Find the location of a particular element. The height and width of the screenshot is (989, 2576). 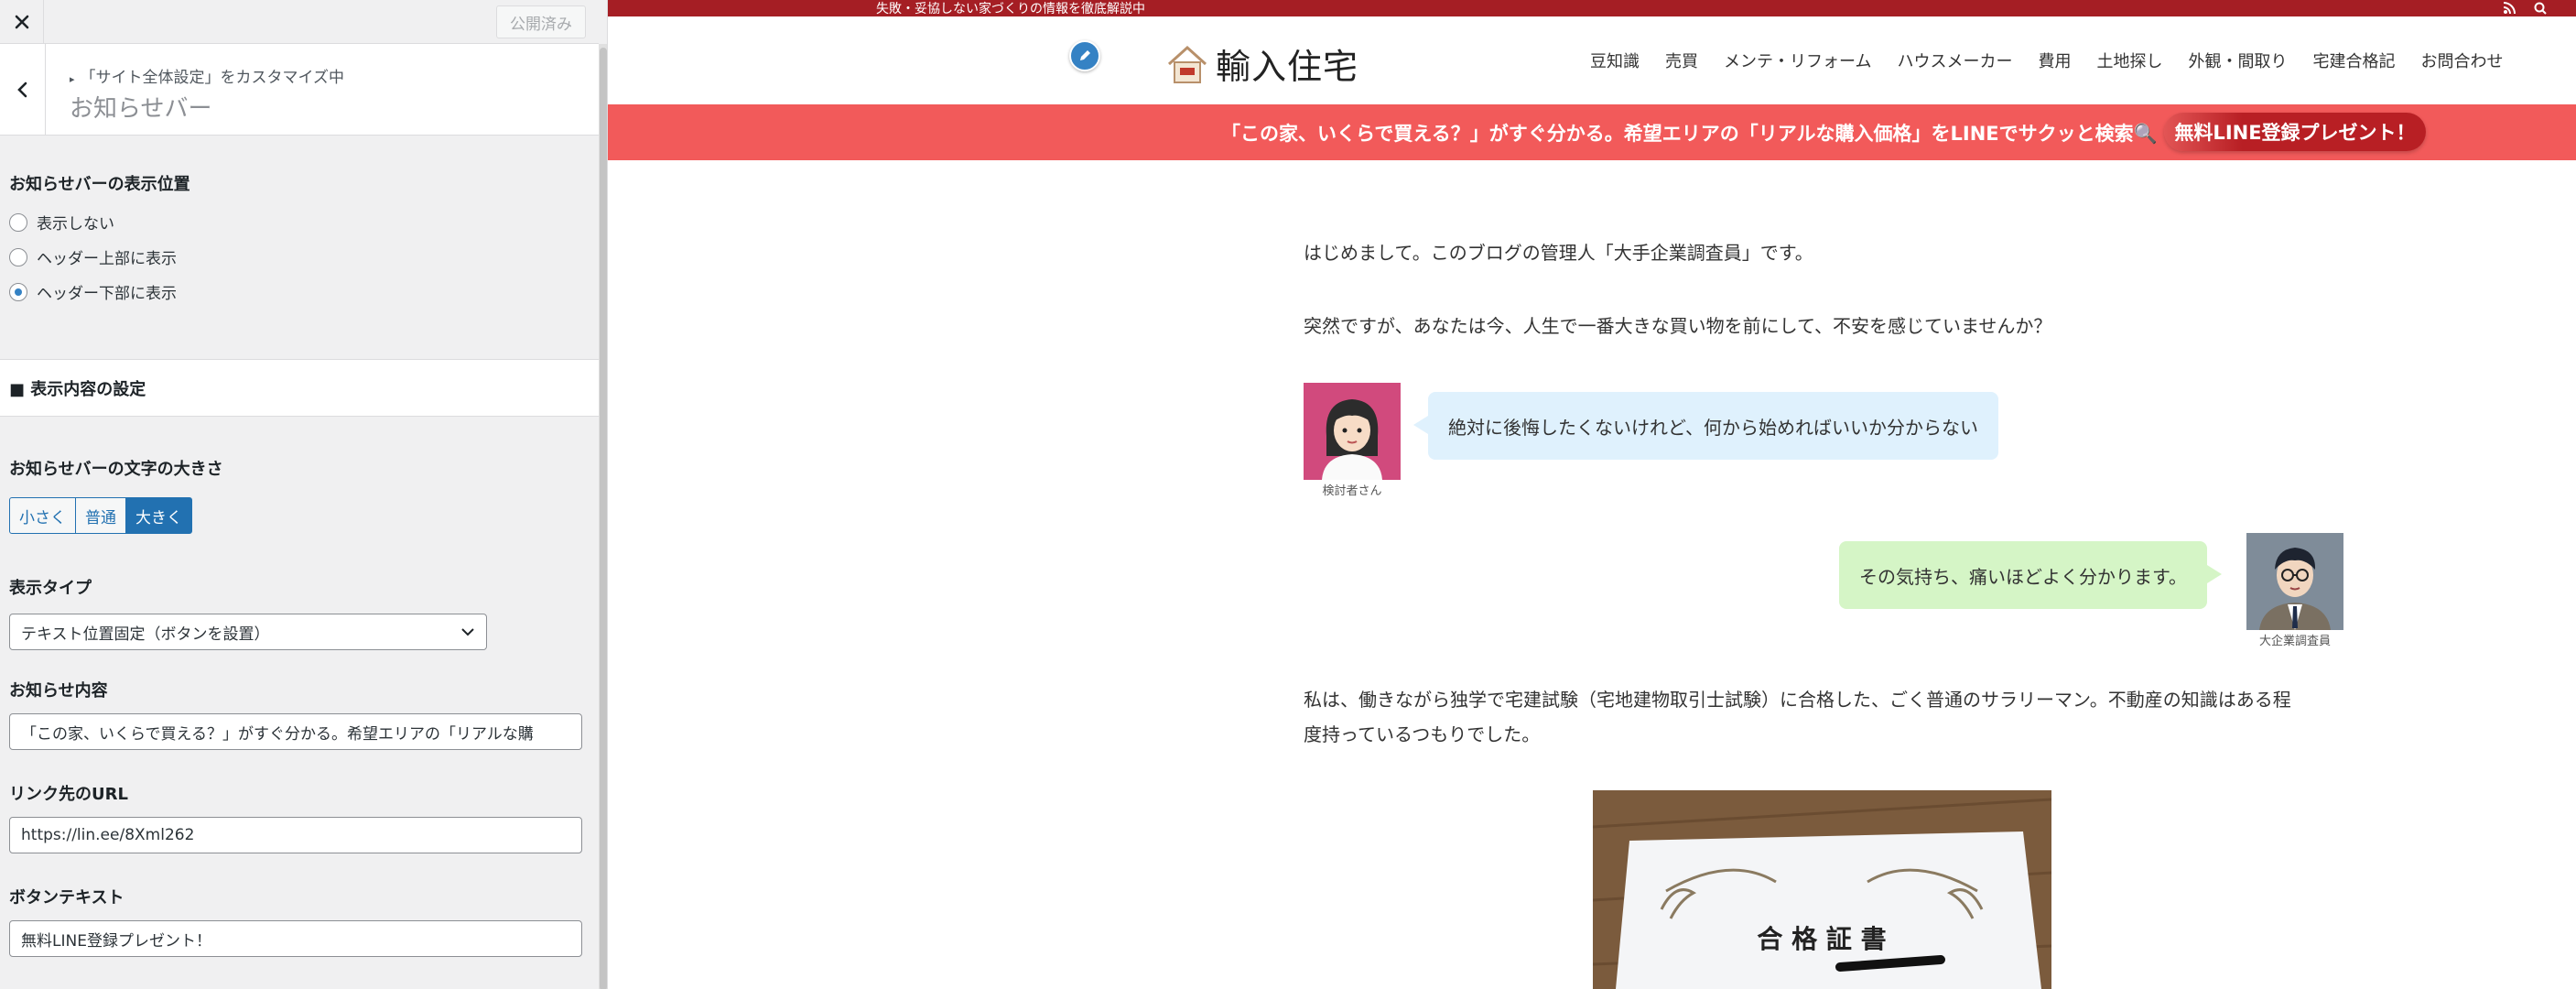

display-type-select: テキスト位置固定（ボタンを設置） is located at coordinates (248, 632).